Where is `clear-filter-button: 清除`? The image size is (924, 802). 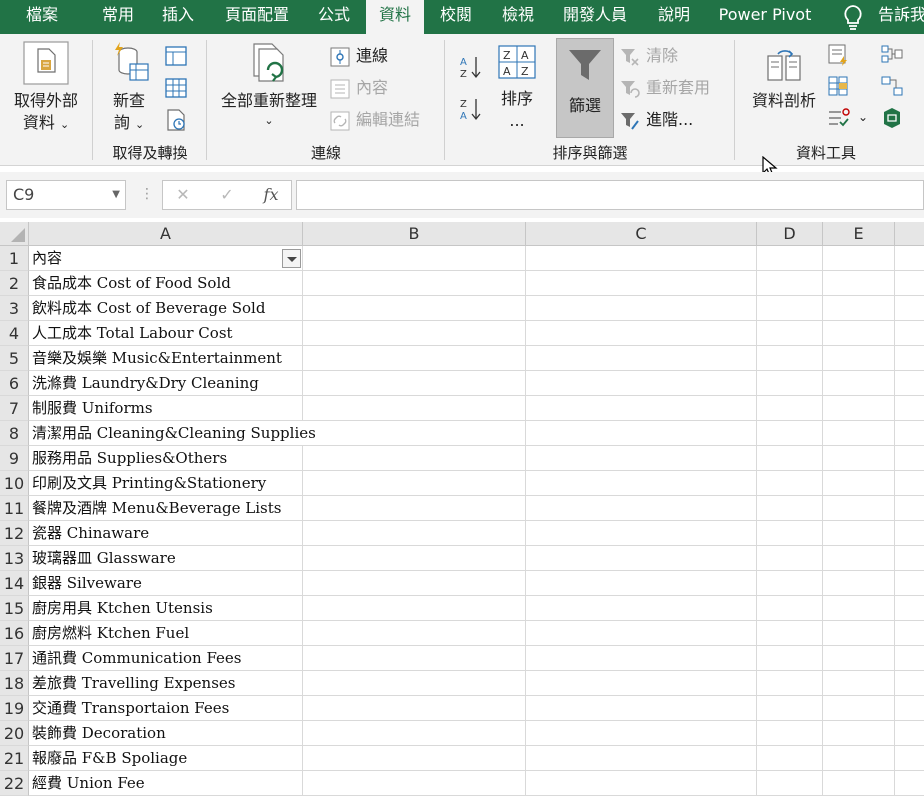
clear-filter-button: 清除 is located at coordinates (665, 56).